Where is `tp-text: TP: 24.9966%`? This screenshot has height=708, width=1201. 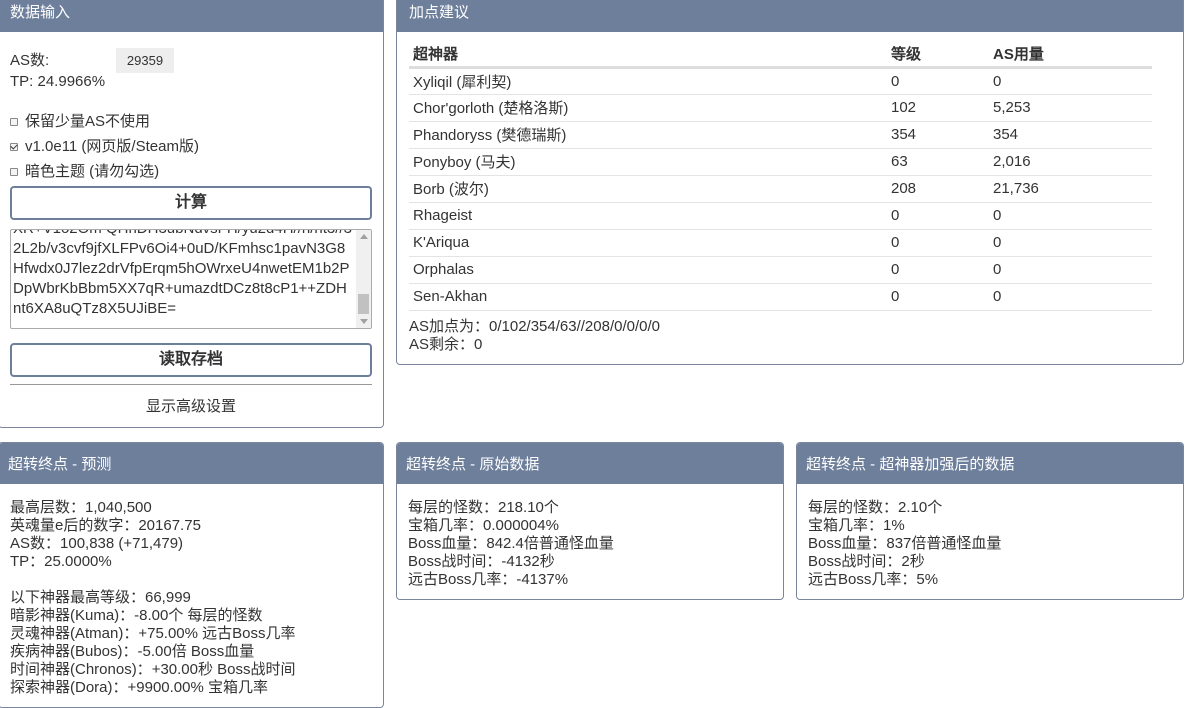
tp-text: TP: 24.9966% is located at coordinates (58, 81).